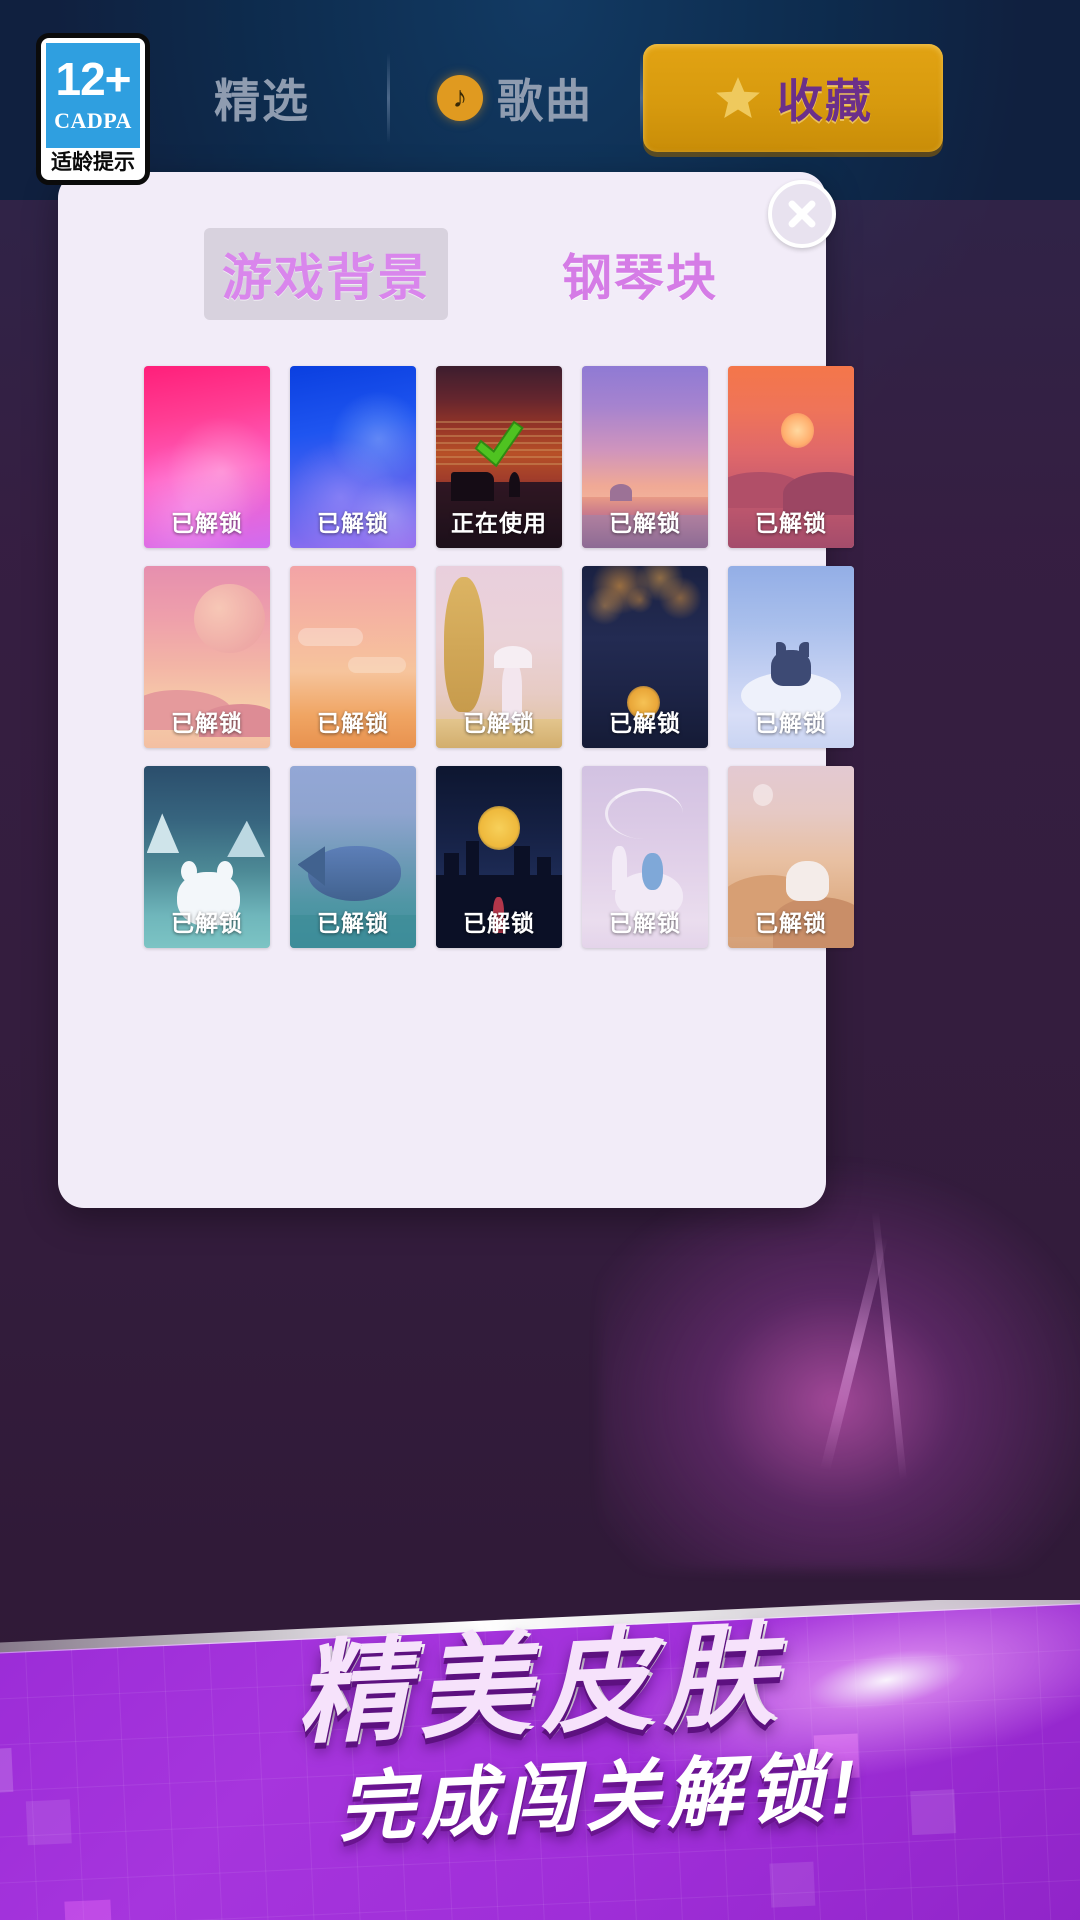  I want to click on star-icon, so click(738, 97).